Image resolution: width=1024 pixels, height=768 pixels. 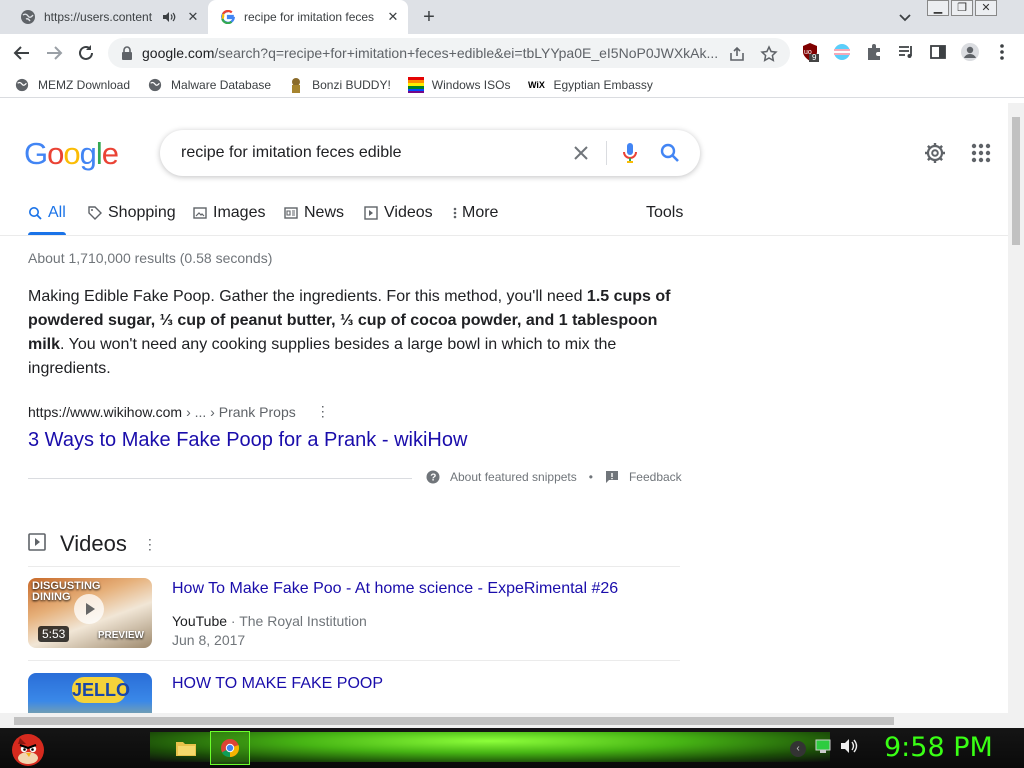 I want to click on video-result: JELLO HOW TO MAKE FAKE POOP, so click(x=354, y=693).